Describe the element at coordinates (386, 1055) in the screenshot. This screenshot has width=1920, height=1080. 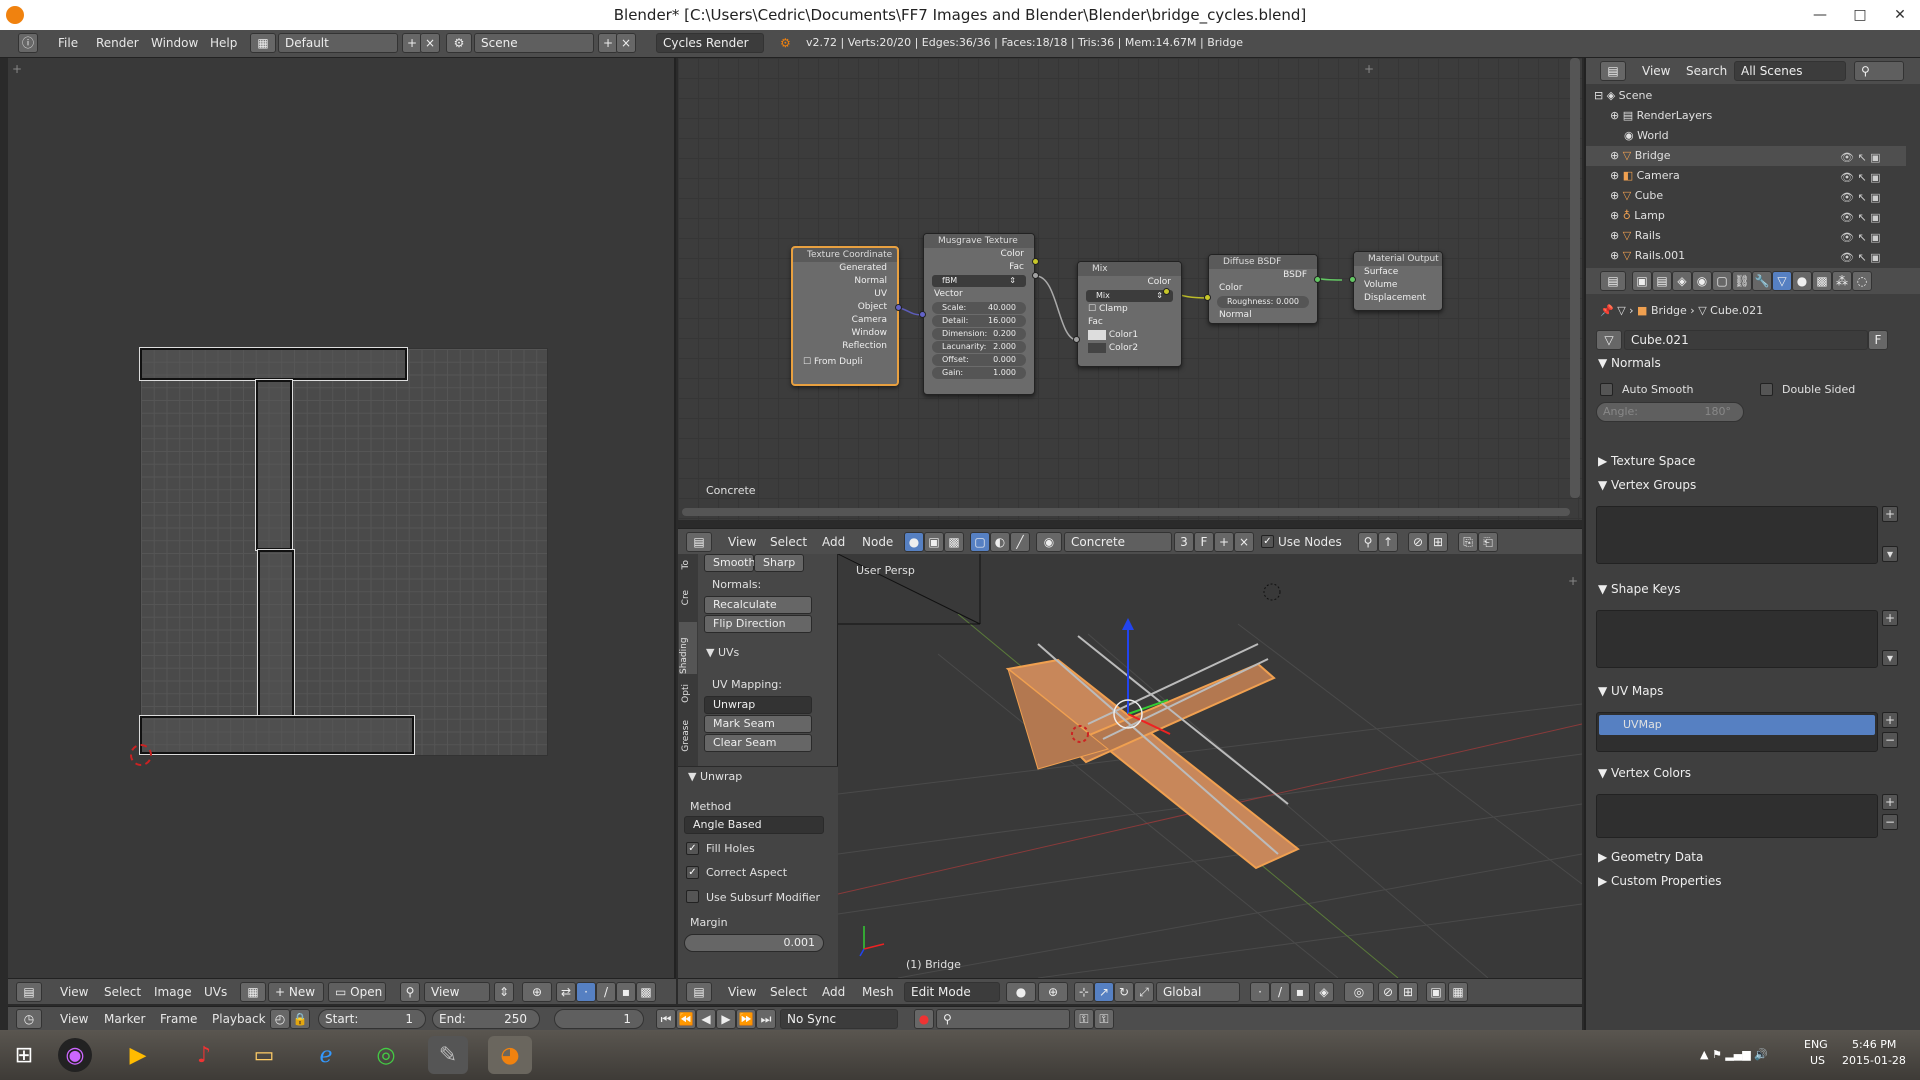
I see `chrome-icon: ◎` at that location.